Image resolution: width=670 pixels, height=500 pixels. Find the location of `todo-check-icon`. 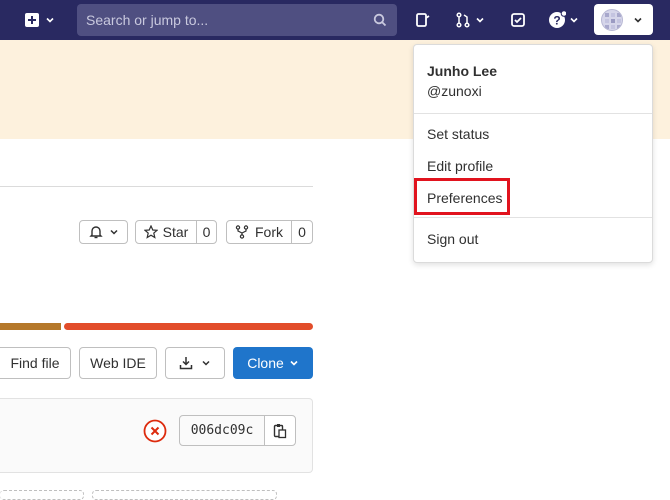

todo-check-icon is located at coordinates (518, 20).